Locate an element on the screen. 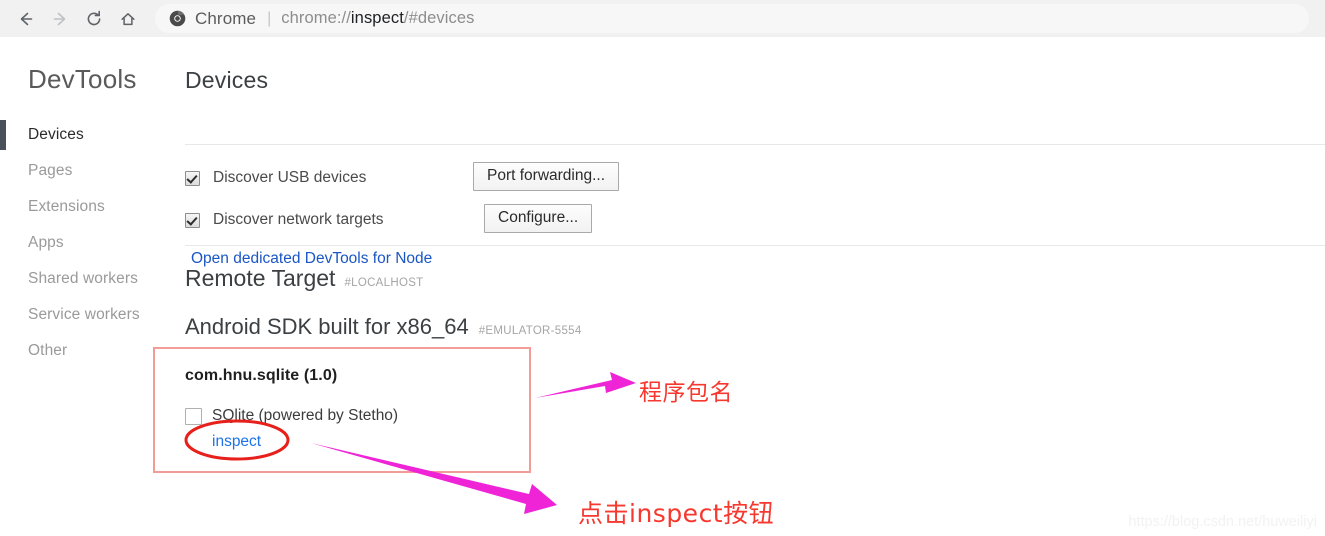 The height and width of the screenshot is (536, 1325). inspect-target-row: SQlite (powered by Stetho) inspect is located at coordinates (291, 429).